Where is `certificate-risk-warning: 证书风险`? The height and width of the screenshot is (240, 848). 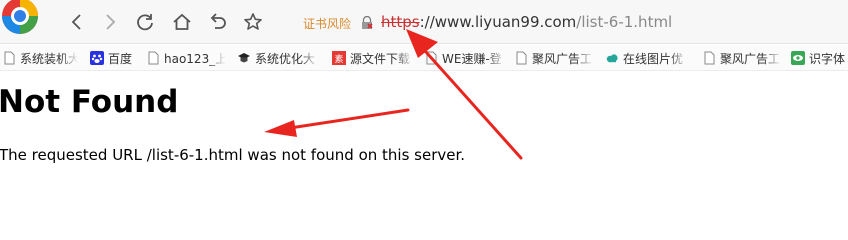 certificate-risk-warning: 证书风险 is located at coordinates (327, 23).